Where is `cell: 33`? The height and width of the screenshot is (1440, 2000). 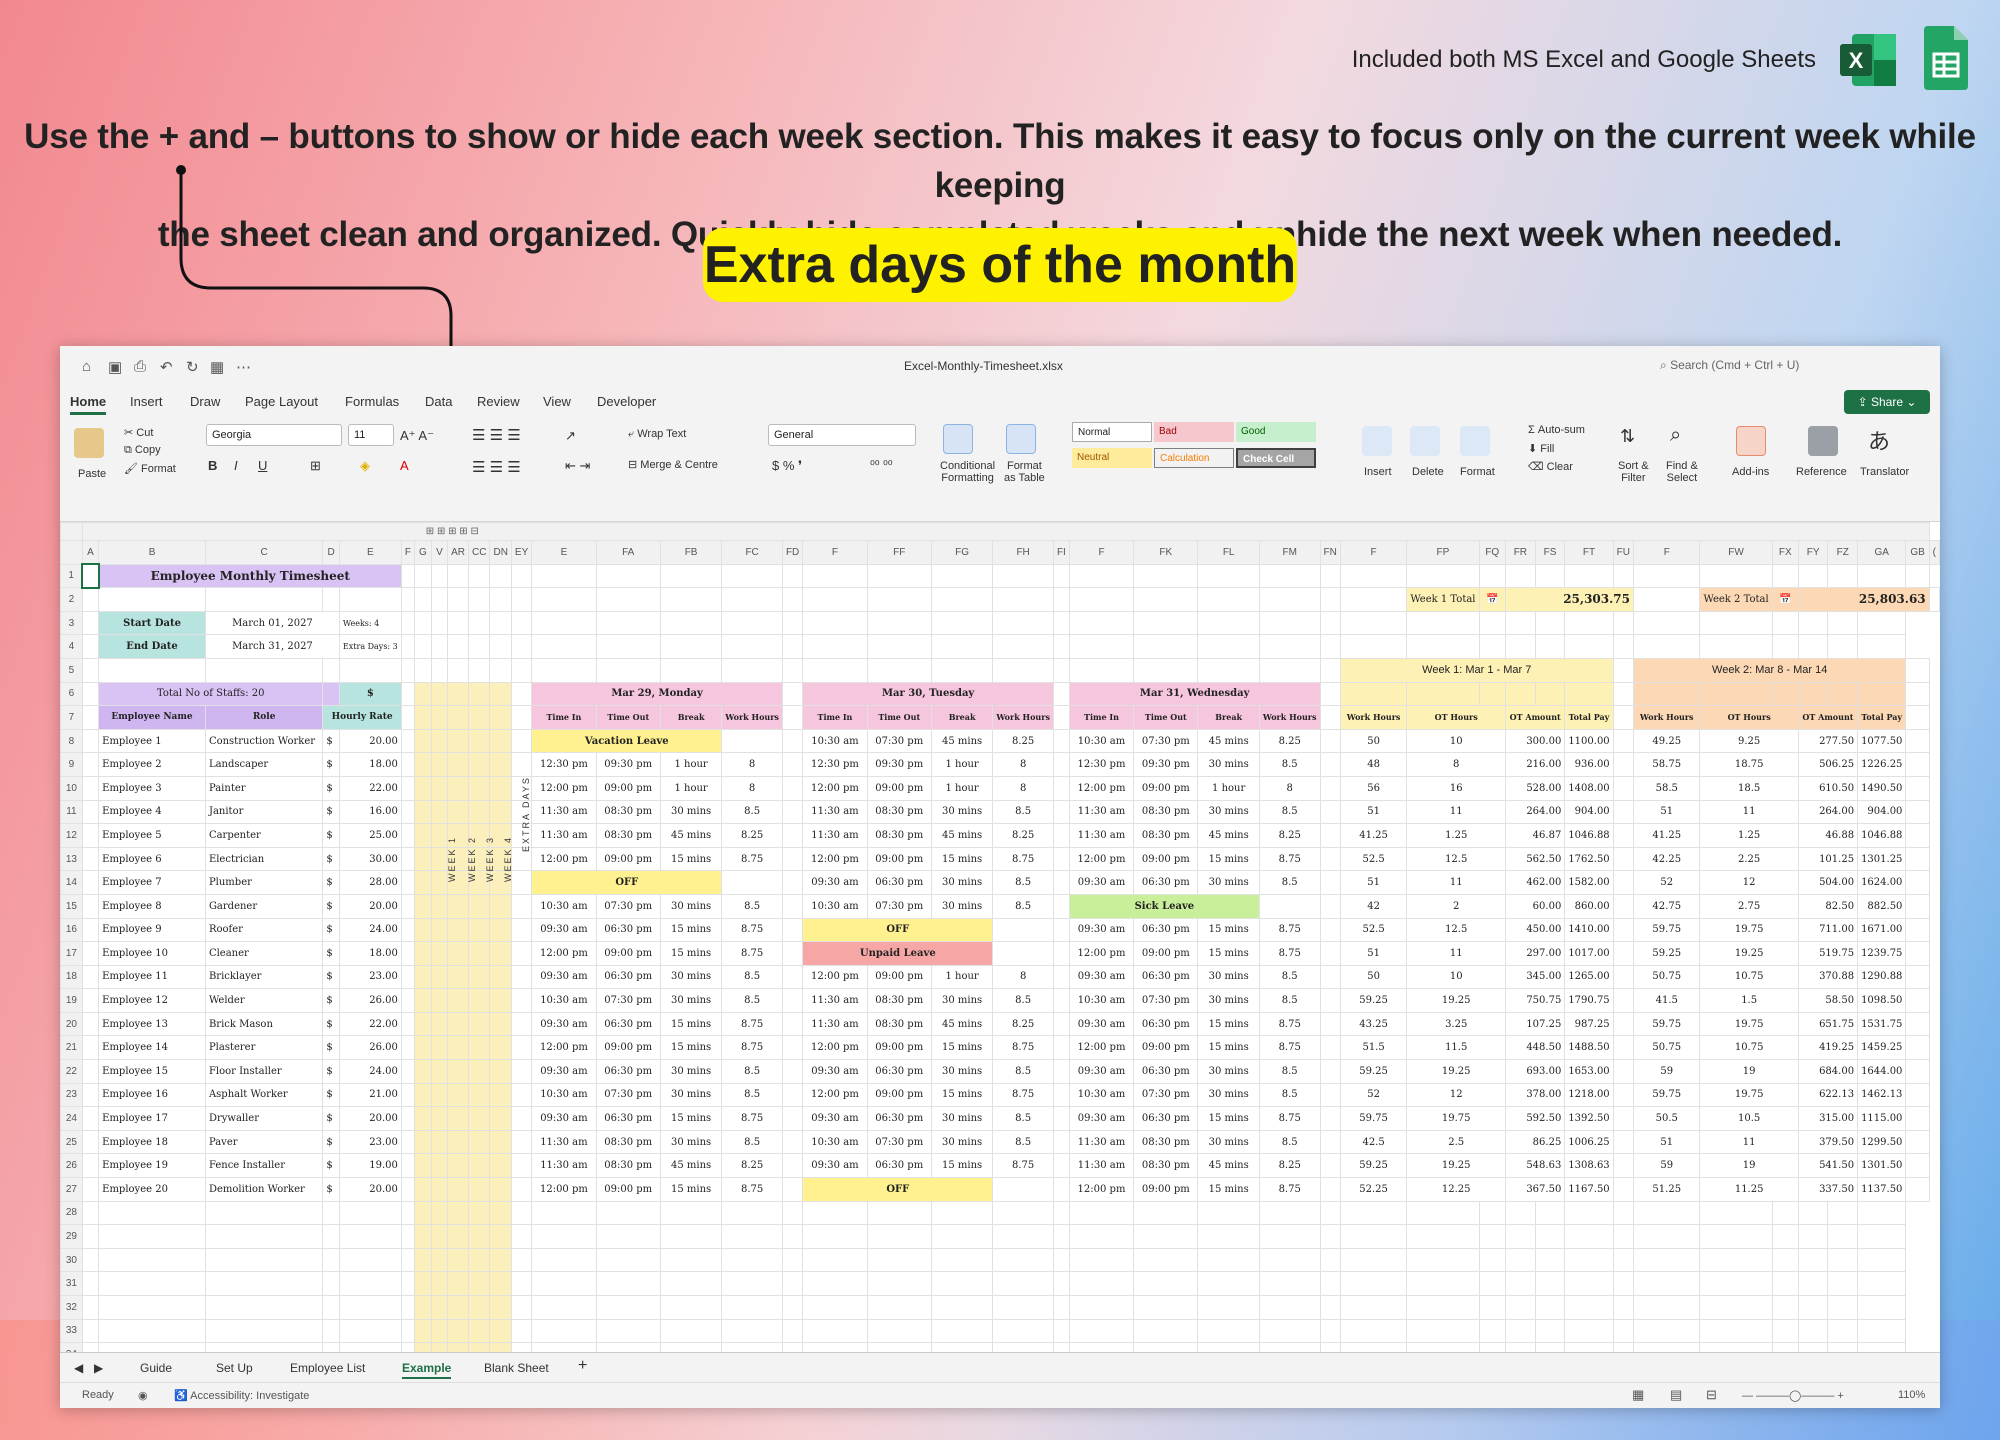
cell: 33 is located at coordinates (71, 1331).